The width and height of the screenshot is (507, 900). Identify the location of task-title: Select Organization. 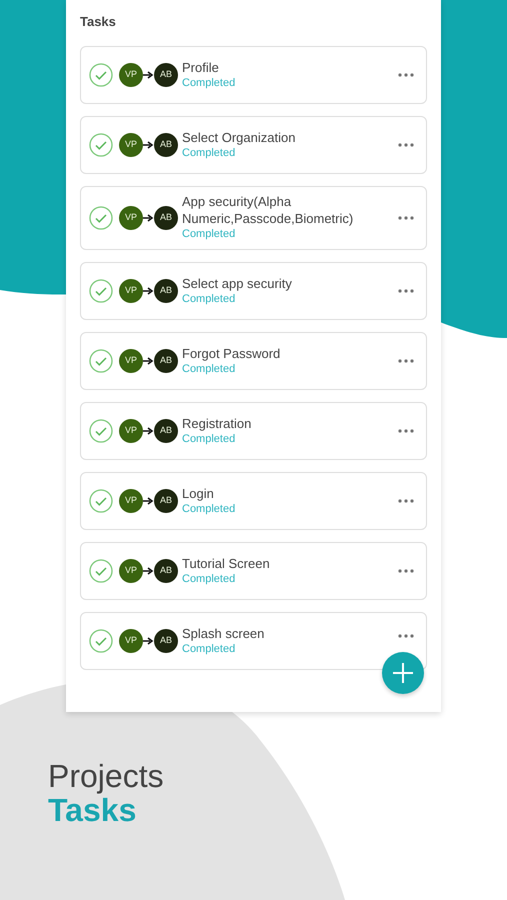
(239, 137).